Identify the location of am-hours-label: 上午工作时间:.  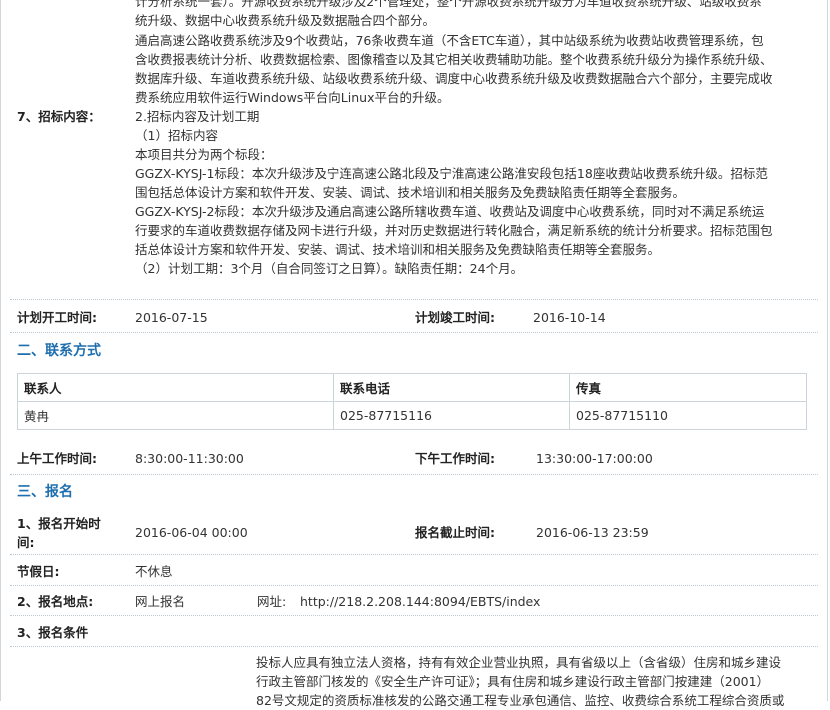
(57, 458).